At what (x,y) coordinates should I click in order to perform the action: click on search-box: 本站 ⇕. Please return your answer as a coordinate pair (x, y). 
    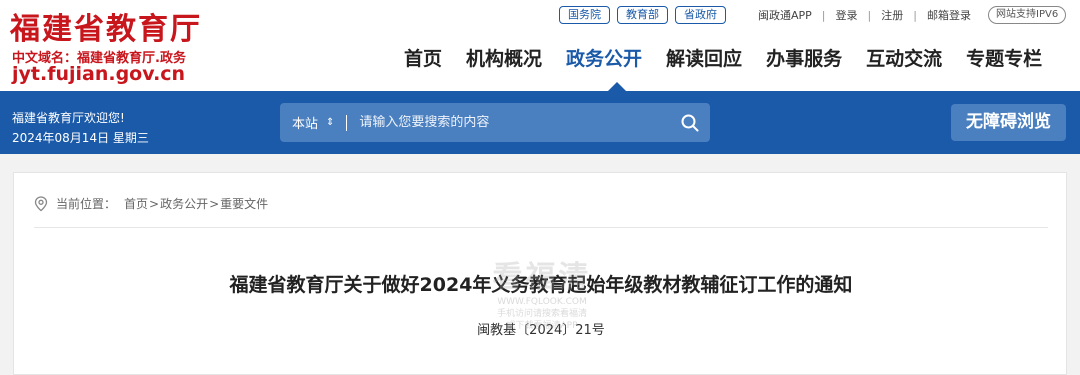
    Looking at the image, I should click on (495, 122).